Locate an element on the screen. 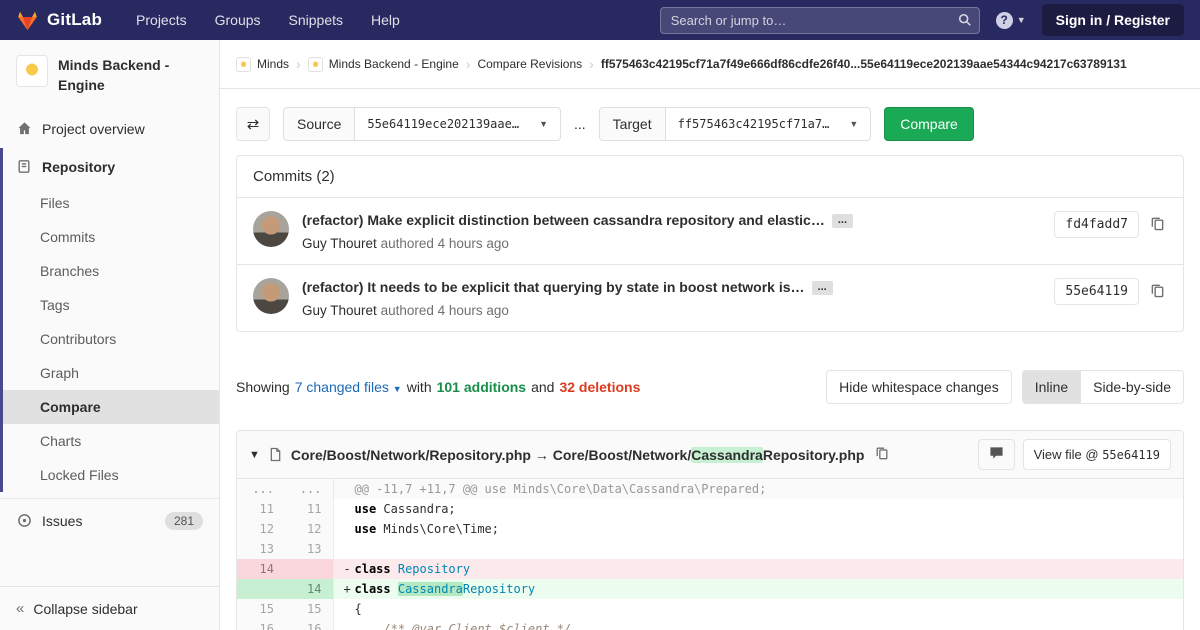 Image resolution: width=1200 pixels, height=630 pixels. sidebar-item-files: Files is located at coordinates (111, 203).